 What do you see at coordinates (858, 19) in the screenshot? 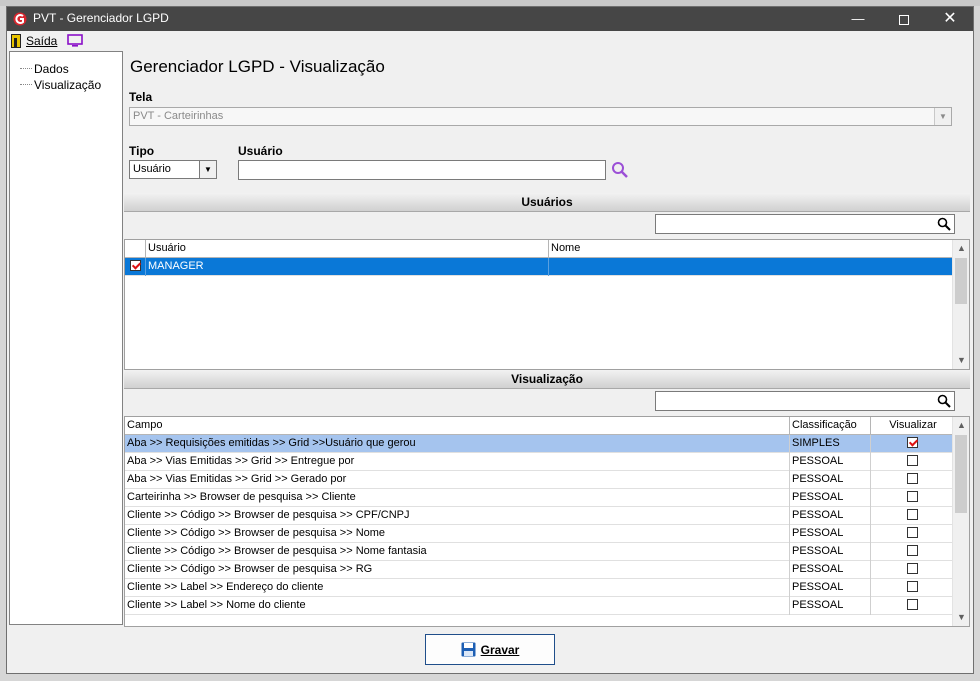
I see `minimize-button: —` at bounding box center [858, 19].